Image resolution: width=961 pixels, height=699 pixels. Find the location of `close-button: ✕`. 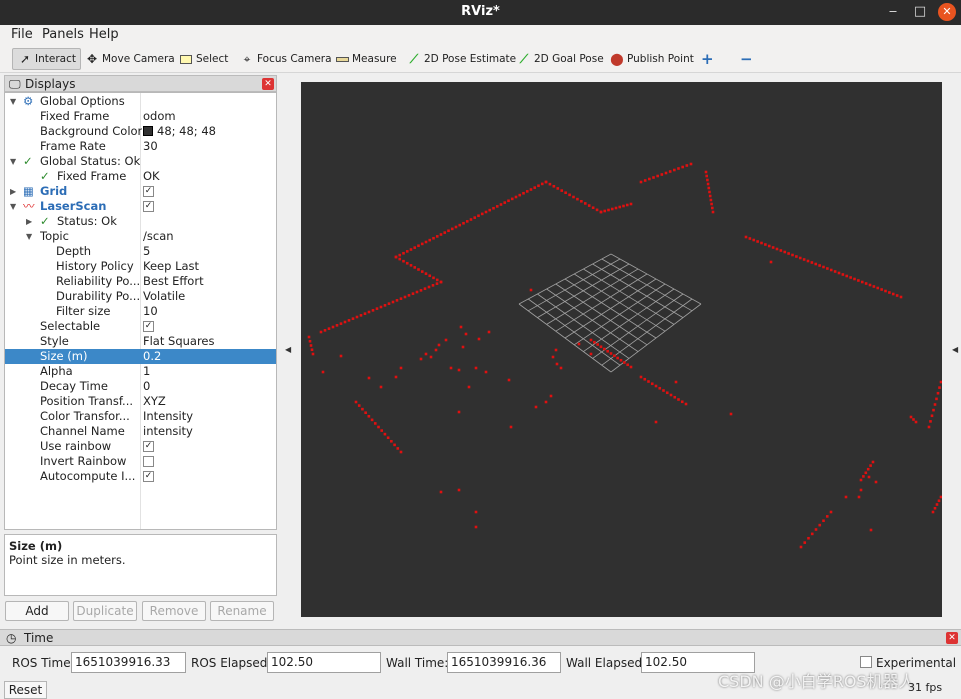

close-button: ✕ is located at coordinates (947, 12).